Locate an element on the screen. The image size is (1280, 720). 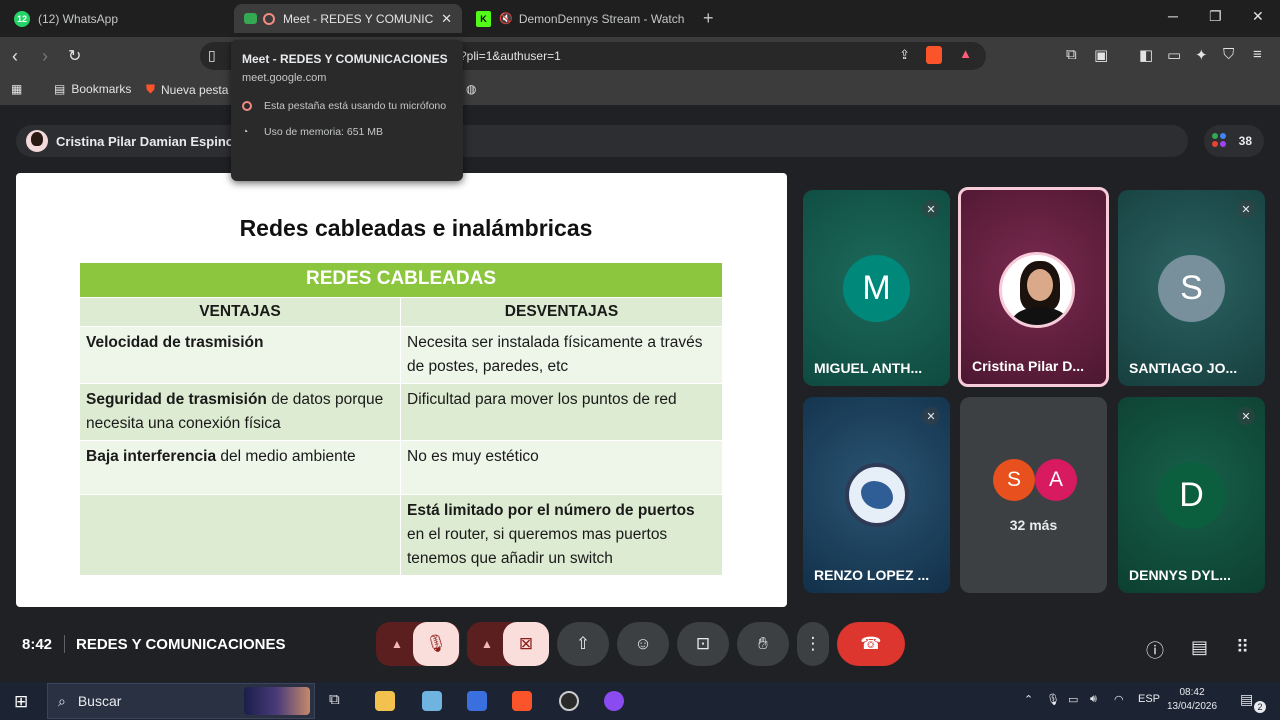
cell-text: del medio ambiente is located at coordinates (286, 456).